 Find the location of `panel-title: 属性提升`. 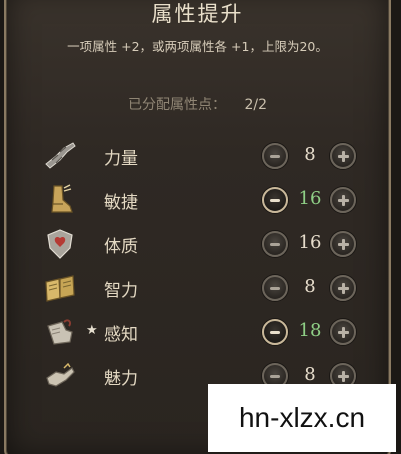

panel-title: 属性提升 is located at coordinates (197, 14).